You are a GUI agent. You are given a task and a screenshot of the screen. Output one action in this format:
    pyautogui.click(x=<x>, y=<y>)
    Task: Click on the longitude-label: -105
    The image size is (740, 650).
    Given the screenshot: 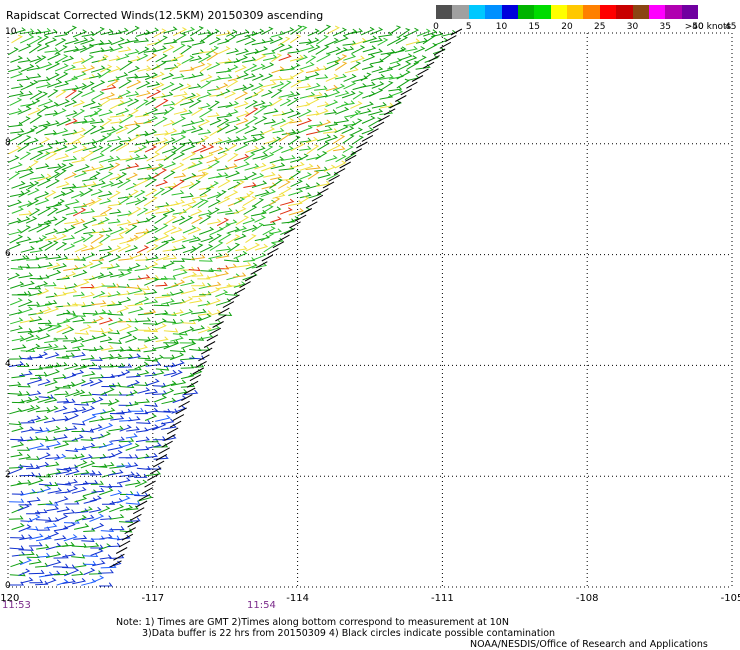 What is the action you would take?
    pyautogui.click(x=730, y=598)
    